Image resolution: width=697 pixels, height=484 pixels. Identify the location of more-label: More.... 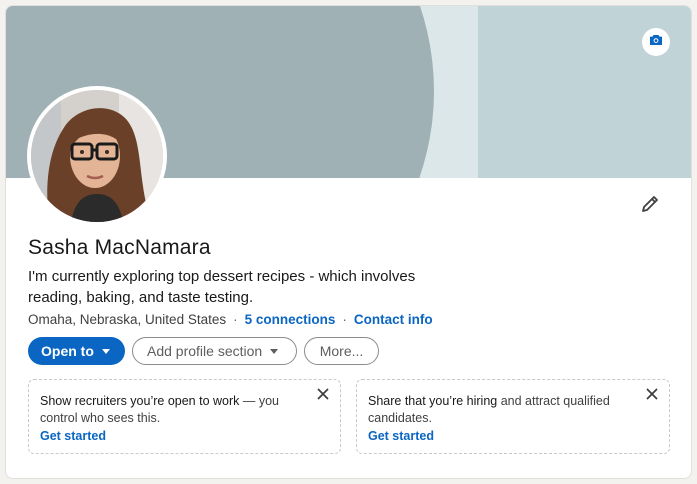
(341, 351).